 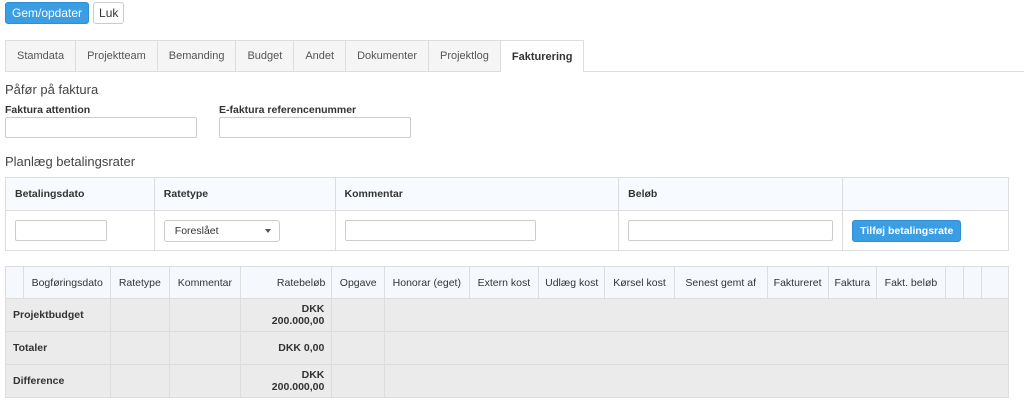 What do you see at coordinates (196, 230) in the screenshot?
I see `ratetype-selected-value: Foreslået` at bounding box center [196, 230].